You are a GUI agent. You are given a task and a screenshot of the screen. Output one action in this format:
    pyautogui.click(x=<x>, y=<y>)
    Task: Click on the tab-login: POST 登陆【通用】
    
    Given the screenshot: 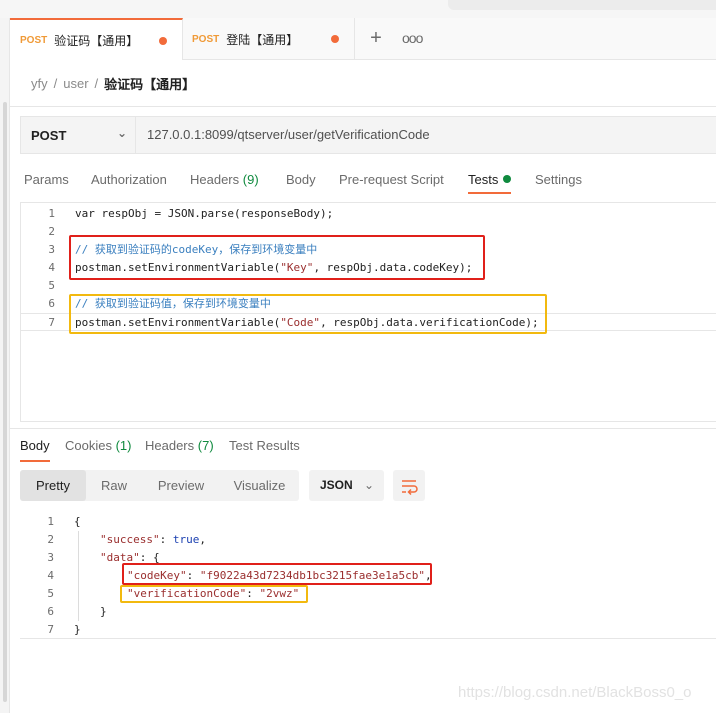 What is the action you would take?
    pyautogui.click(x=269, y=39)
    